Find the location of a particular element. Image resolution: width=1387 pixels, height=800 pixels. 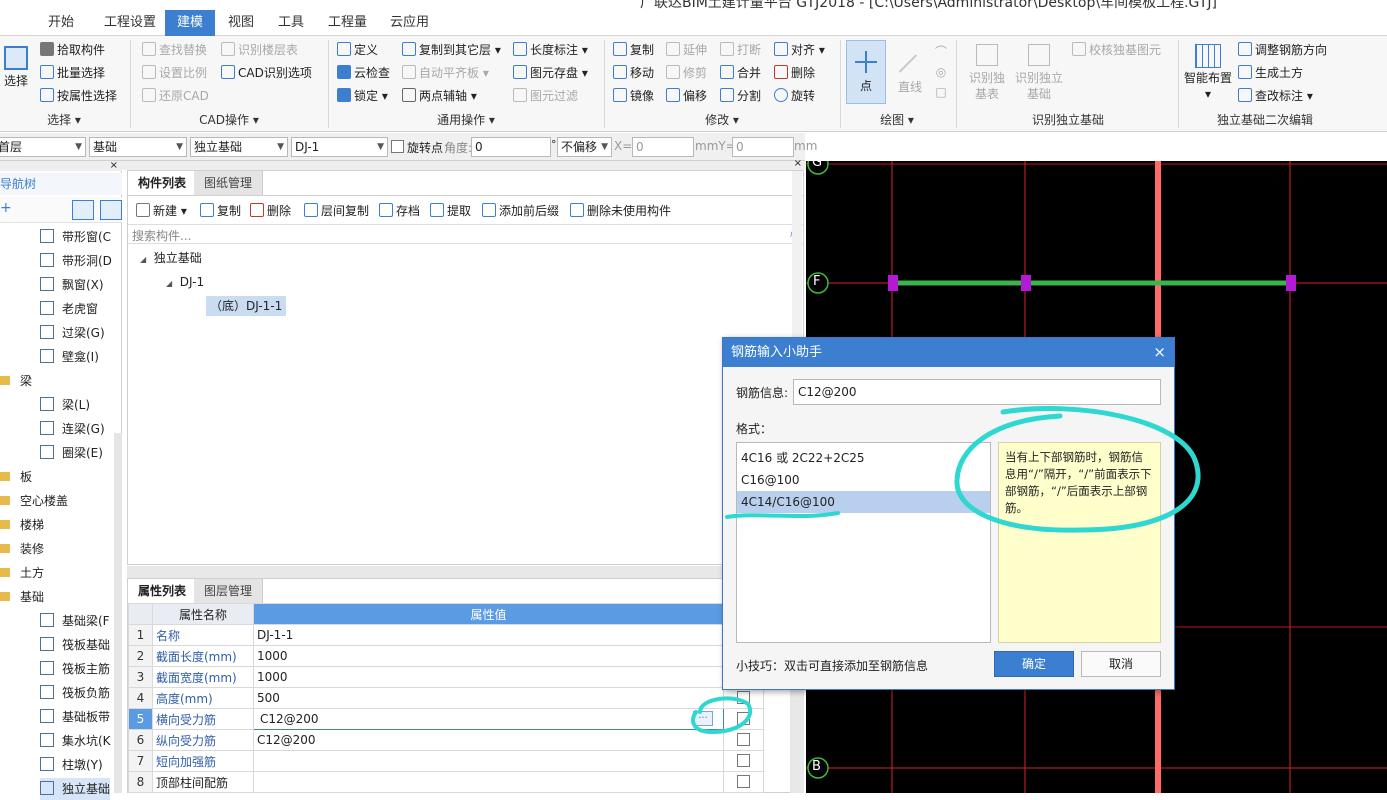

table-row: 6 纵向受力筋 C12@200 is located at coordinates (446, 740).